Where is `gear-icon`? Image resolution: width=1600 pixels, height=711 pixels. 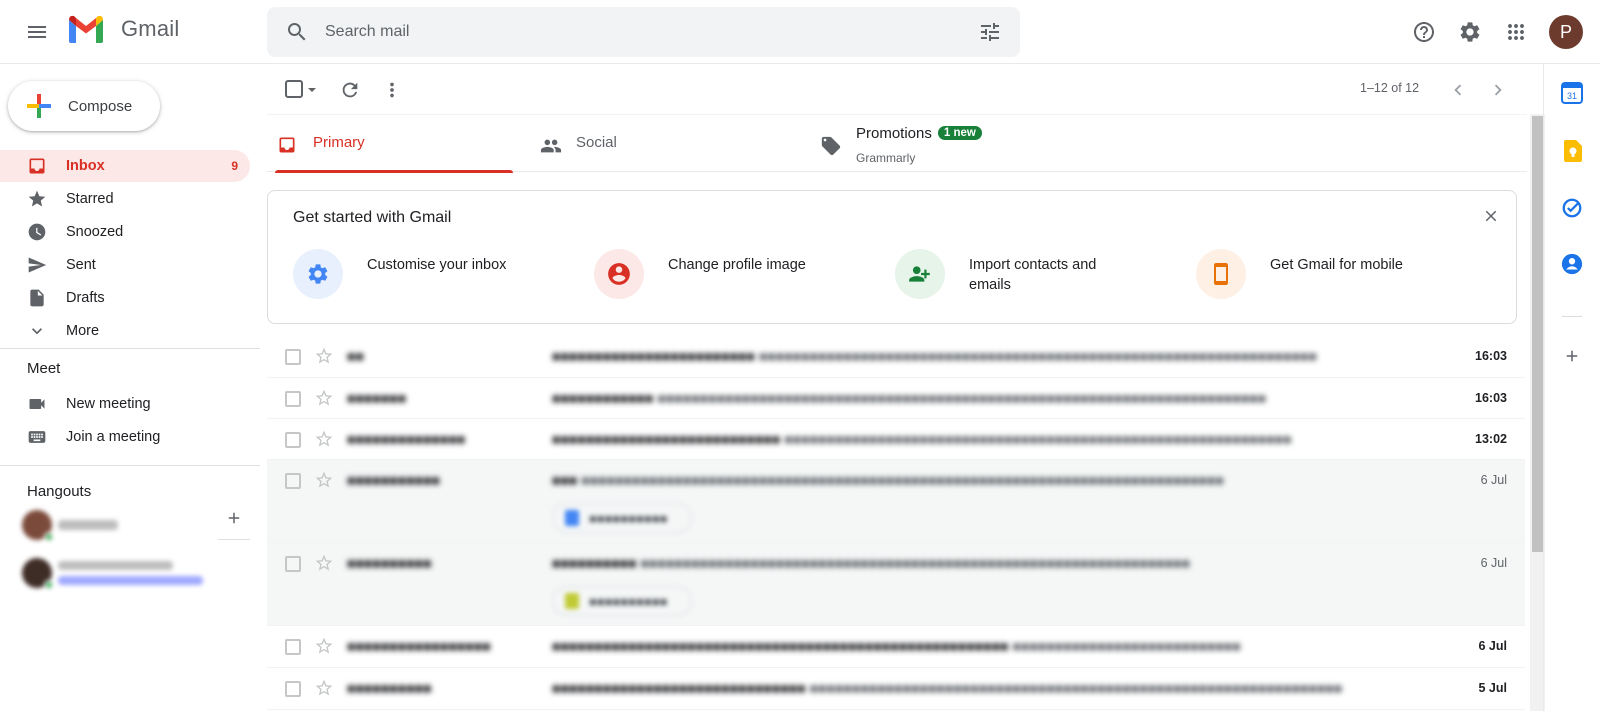 gear-icon is located at coordinates (1470, 32).